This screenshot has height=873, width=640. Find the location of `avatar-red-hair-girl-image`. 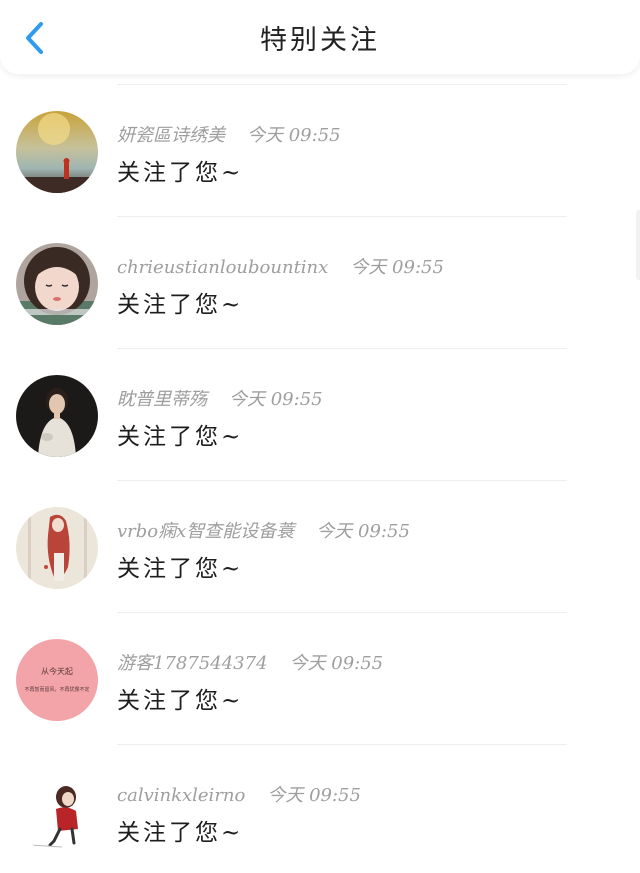

avatar-red-hair-girl-image is located at coordinates (57, 548).